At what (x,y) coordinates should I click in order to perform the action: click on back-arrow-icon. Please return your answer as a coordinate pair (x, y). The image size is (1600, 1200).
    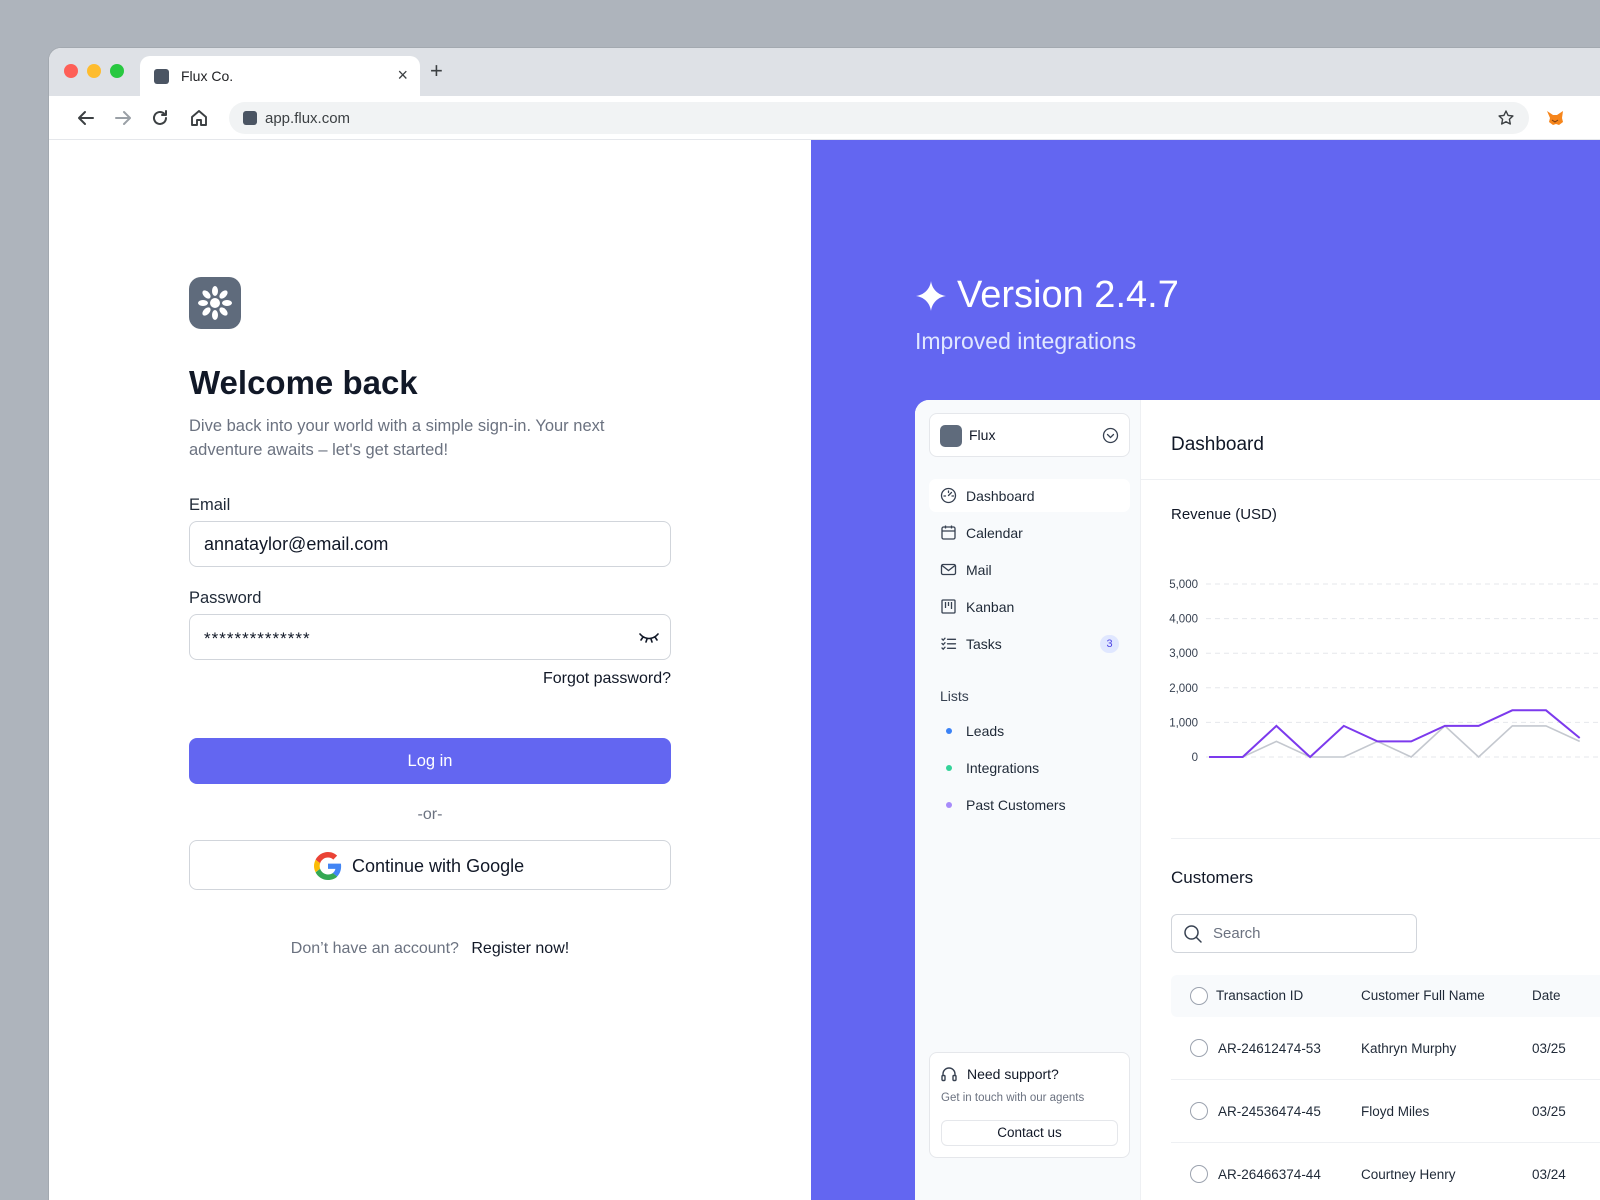
    Looking at the image, I should click on (86, 118).